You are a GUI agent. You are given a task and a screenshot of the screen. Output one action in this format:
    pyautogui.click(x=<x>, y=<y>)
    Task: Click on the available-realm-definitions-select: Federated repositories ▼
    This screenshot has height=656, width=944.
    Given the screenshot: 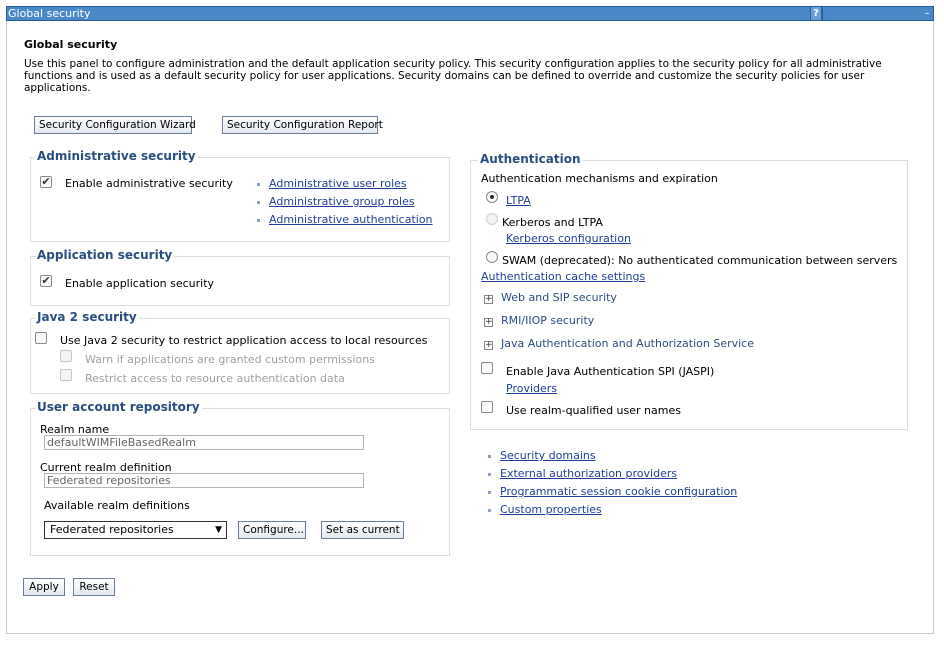 What is the action you would take?
    pyautogui.click(x=135, y=530)
    